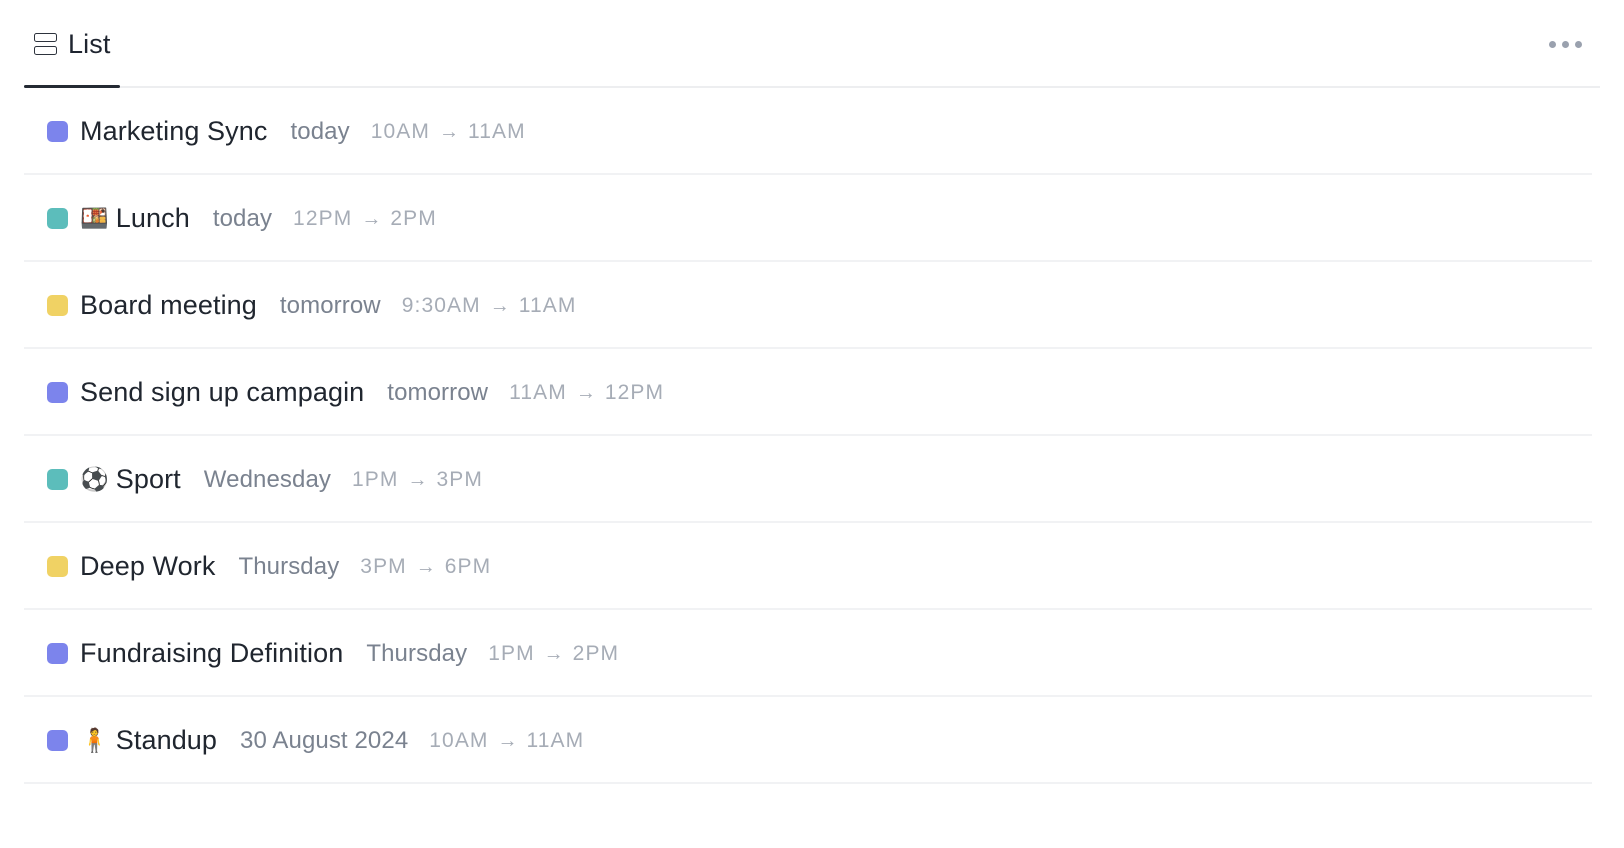 This screenshot has height=848, width=1624. I want to click on event-row: 🧍 Standup 30 August 2024 10AM → 11AM, so click(812, 740).